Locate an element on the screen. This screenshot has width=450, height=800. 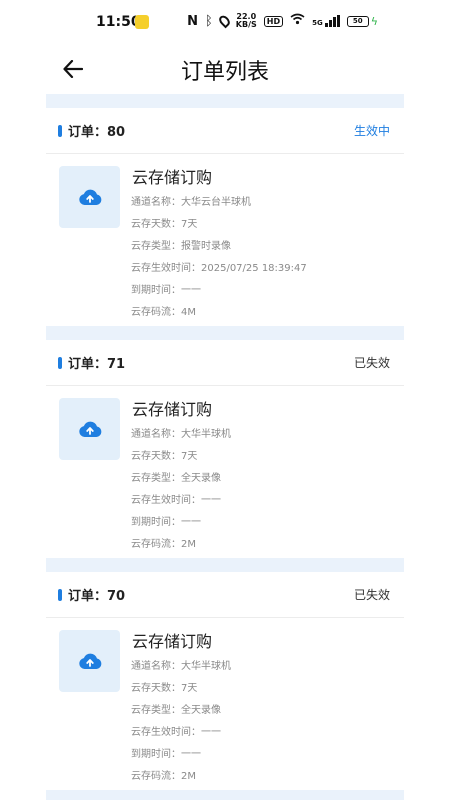
nfc-icon: N is located at coordinates (192, 21).